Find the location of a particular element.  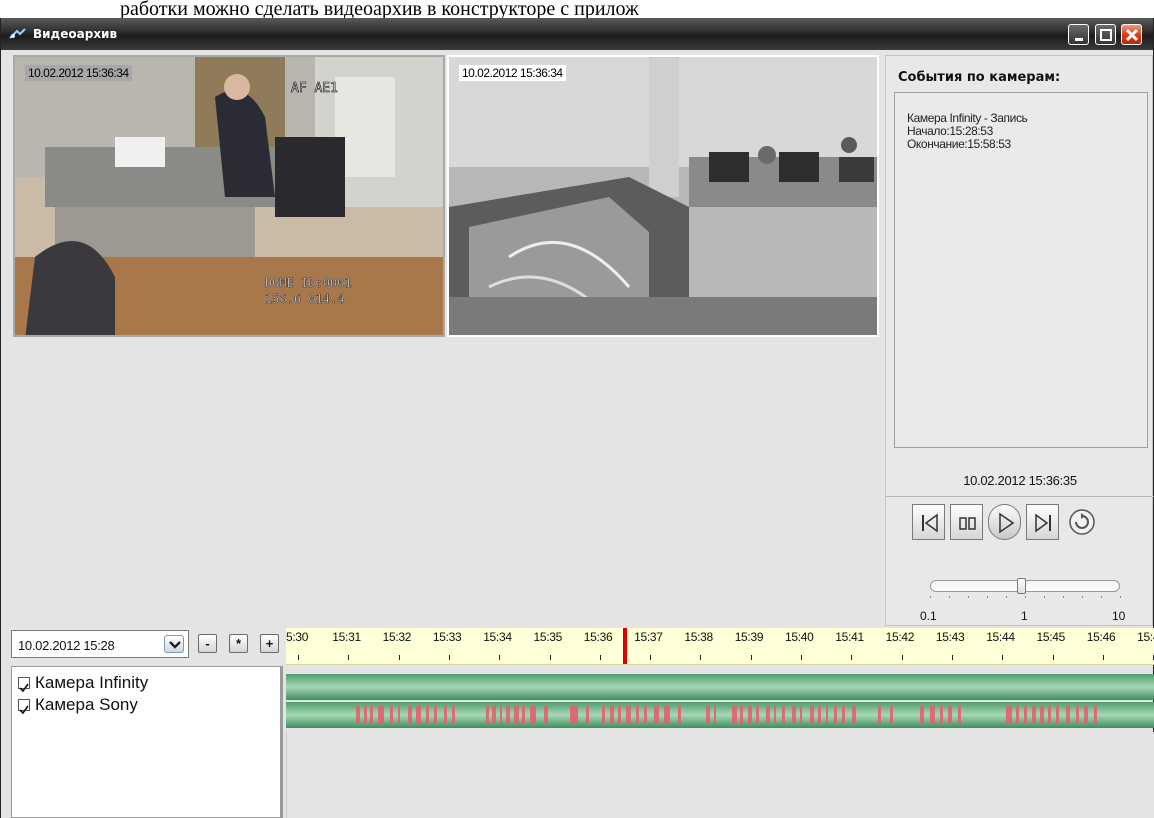

camera-list-item: Камера Sony is located at coordinates (78, 705).